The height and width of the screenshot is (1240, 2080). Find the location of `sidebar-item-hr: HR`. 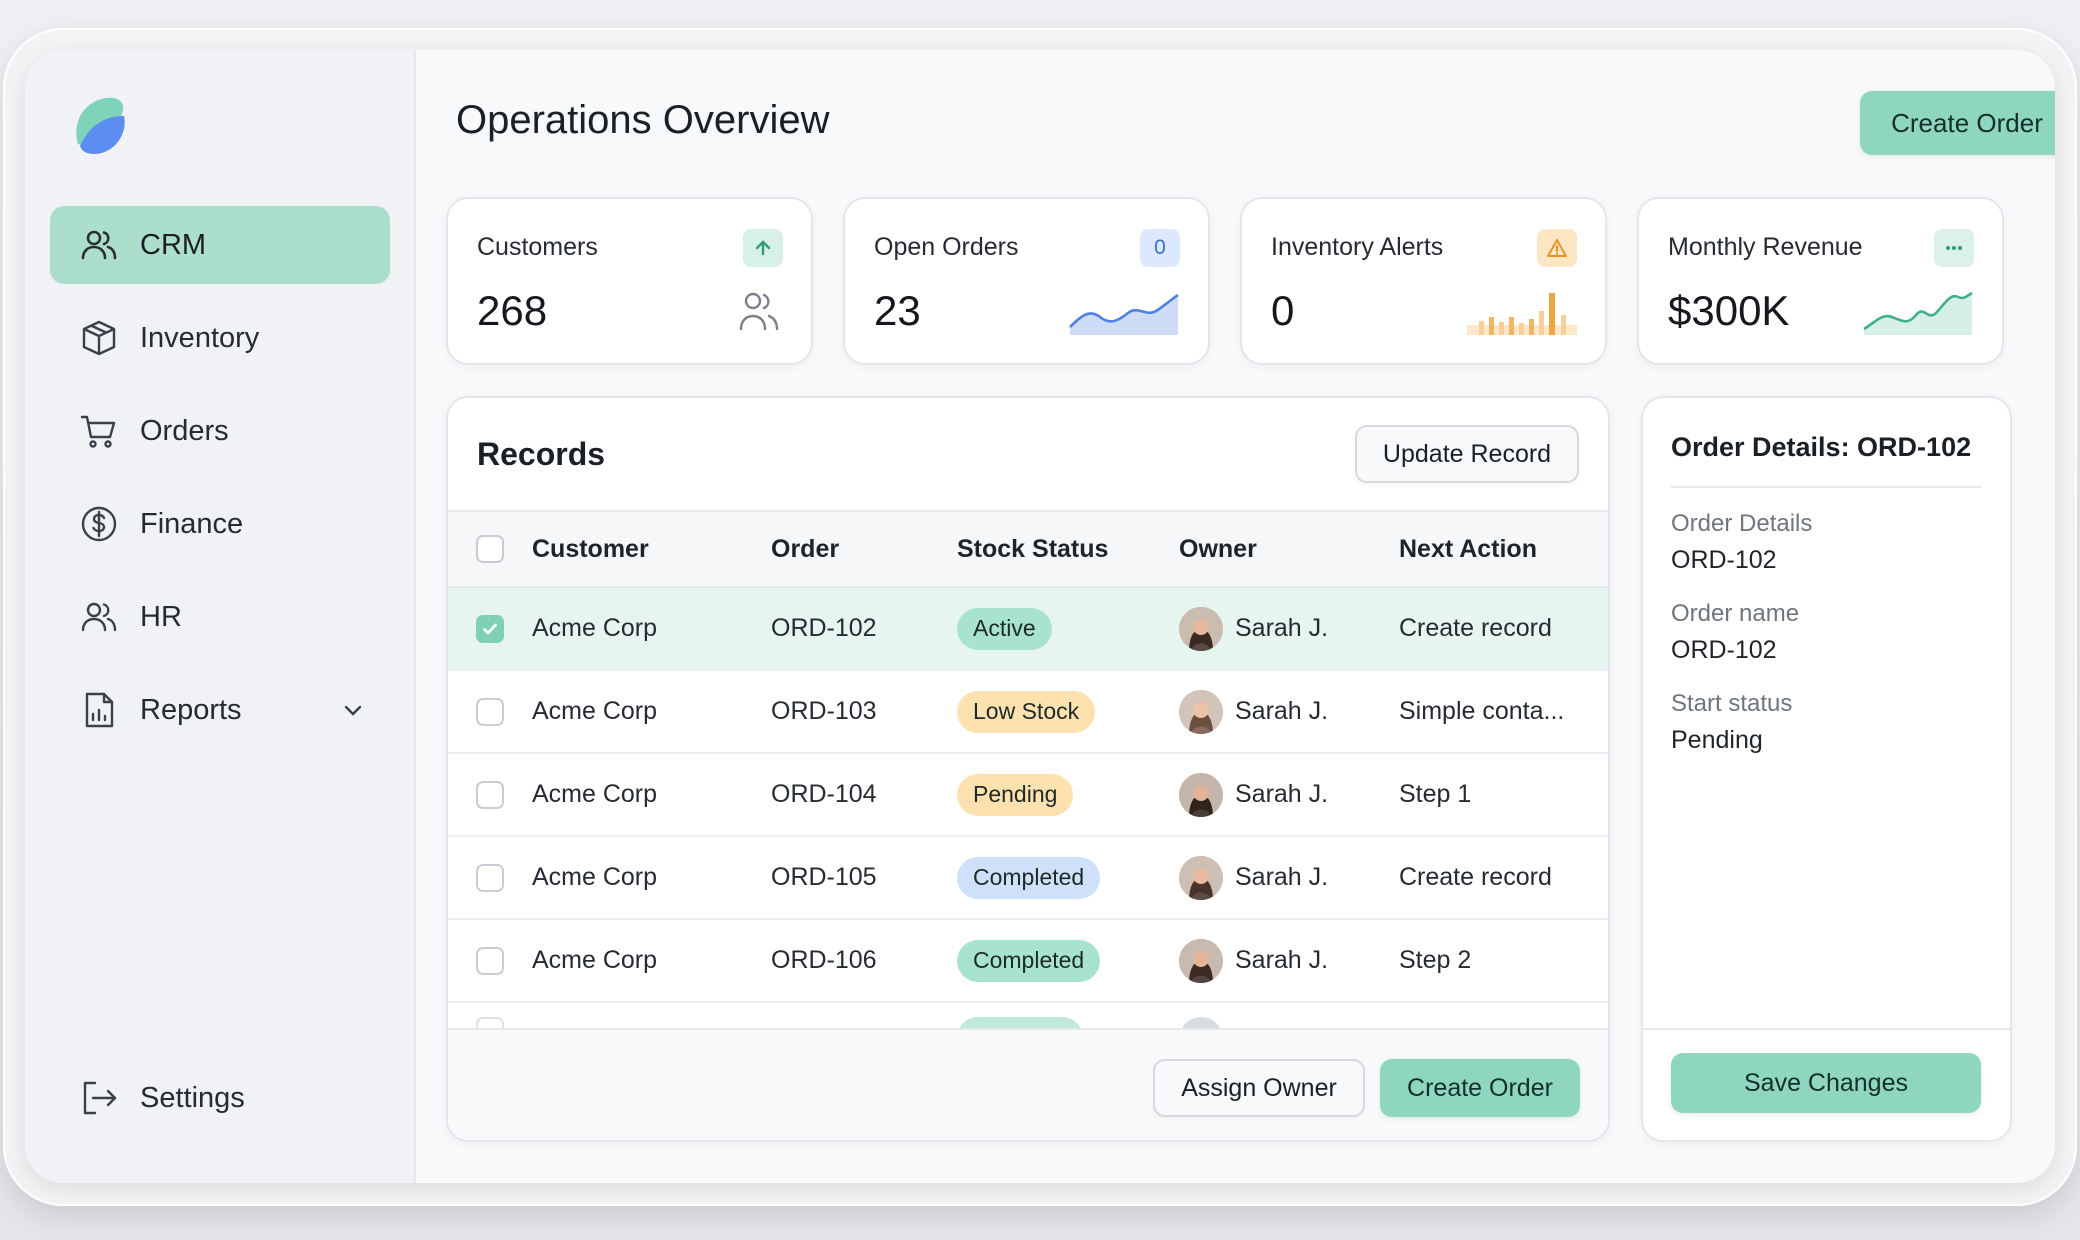

sidebar-item-hr: HR is located at coordinates (220, 617).